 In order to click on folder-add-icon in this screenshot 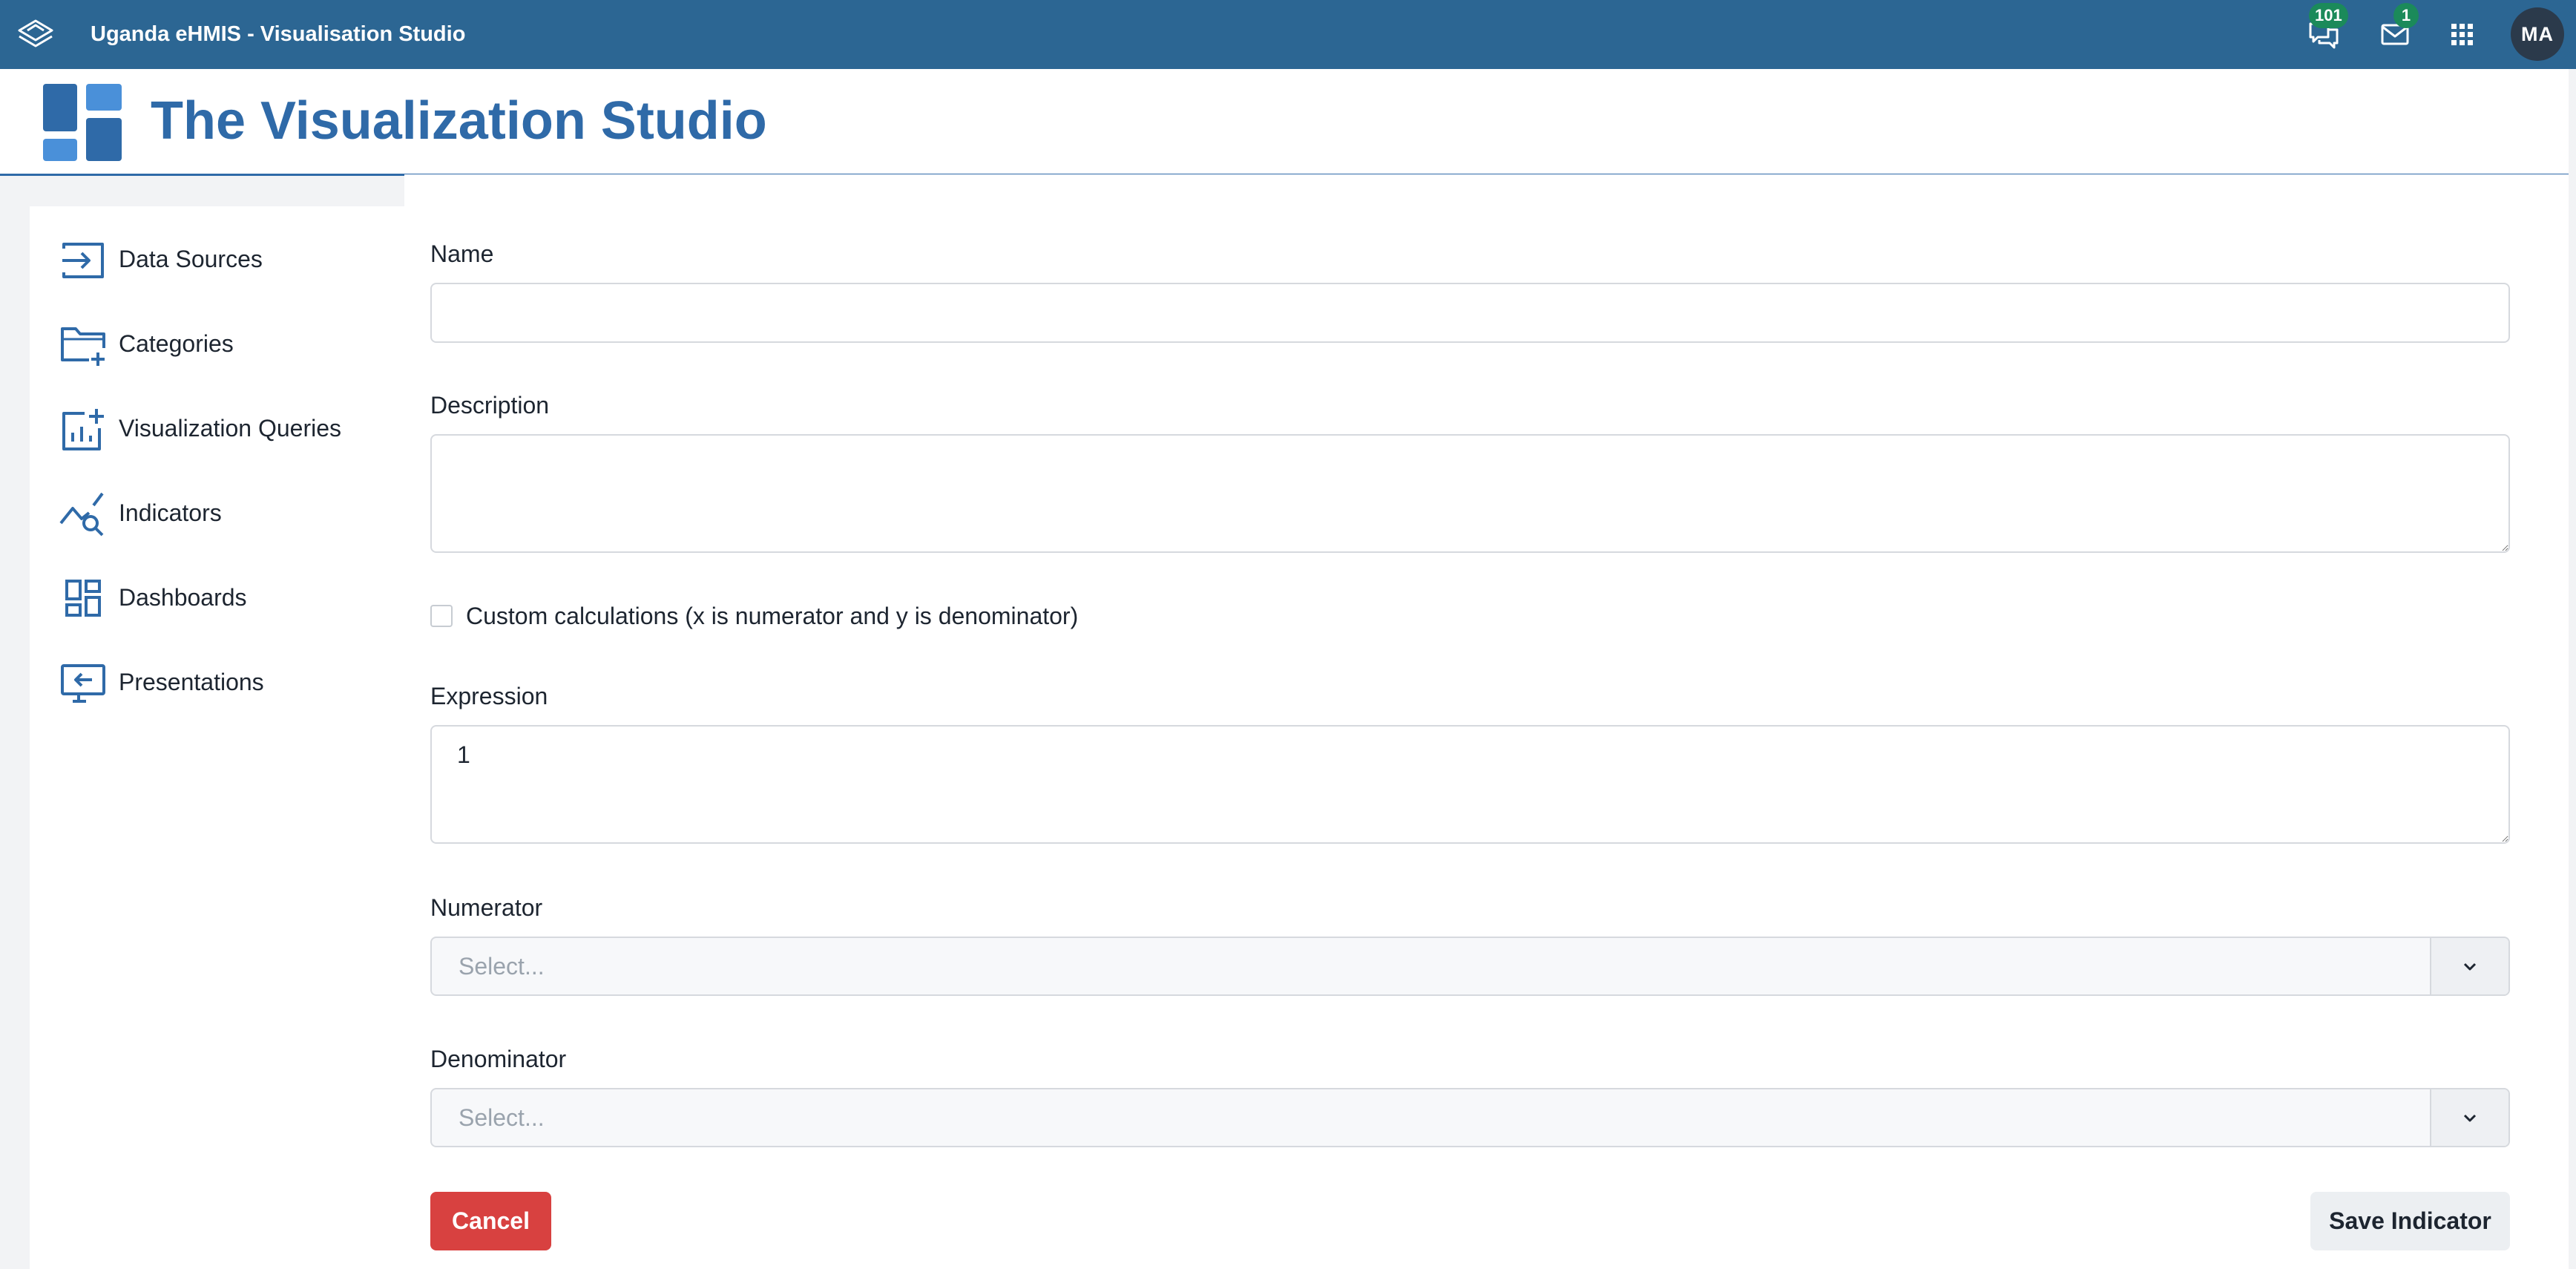, I will do `click(83, 346)`.